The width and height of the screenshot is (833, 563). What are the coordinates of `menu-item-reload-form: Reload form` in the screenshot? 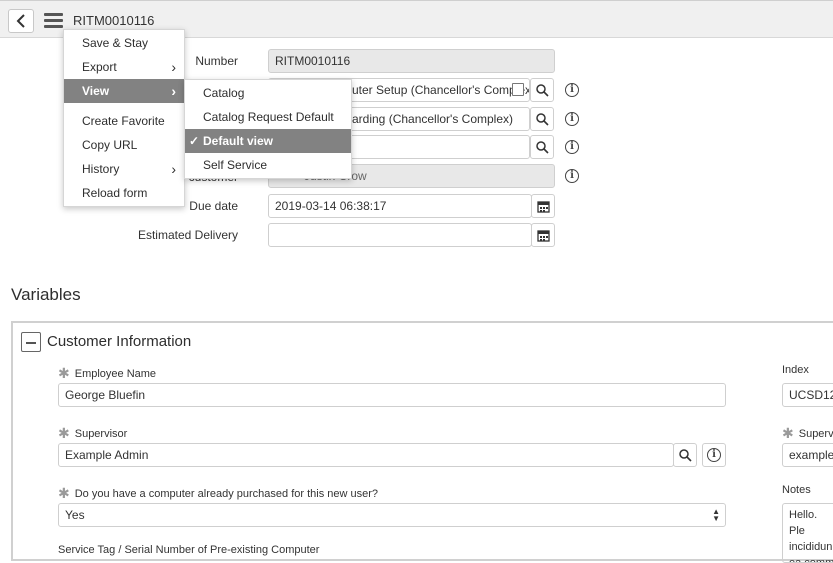 It's located at (124, 193).